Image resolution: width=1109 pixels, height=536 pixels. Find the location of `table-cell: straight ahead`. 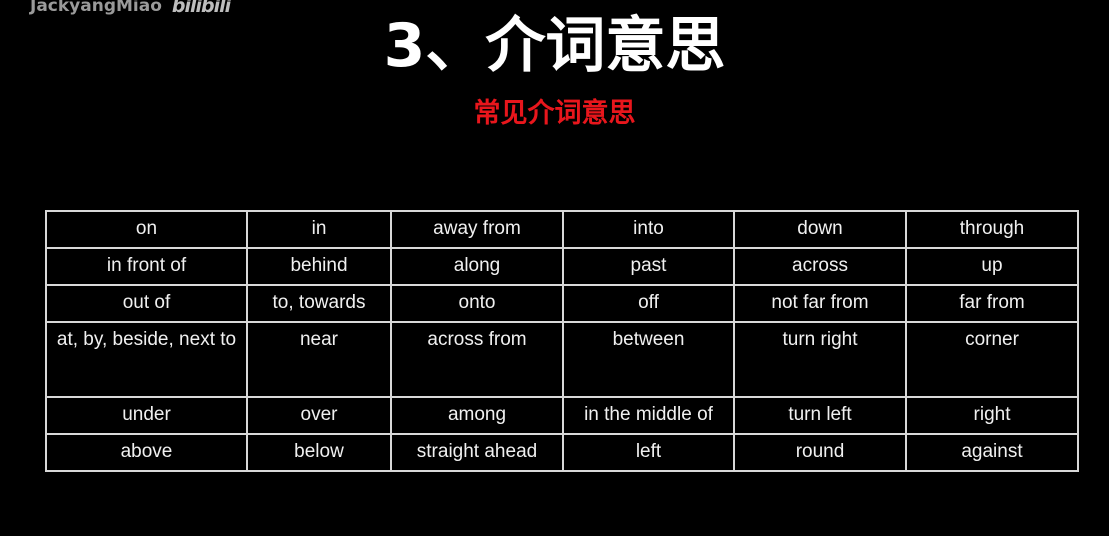

table-cell: straight ahead is located at coordinates (477, 452).